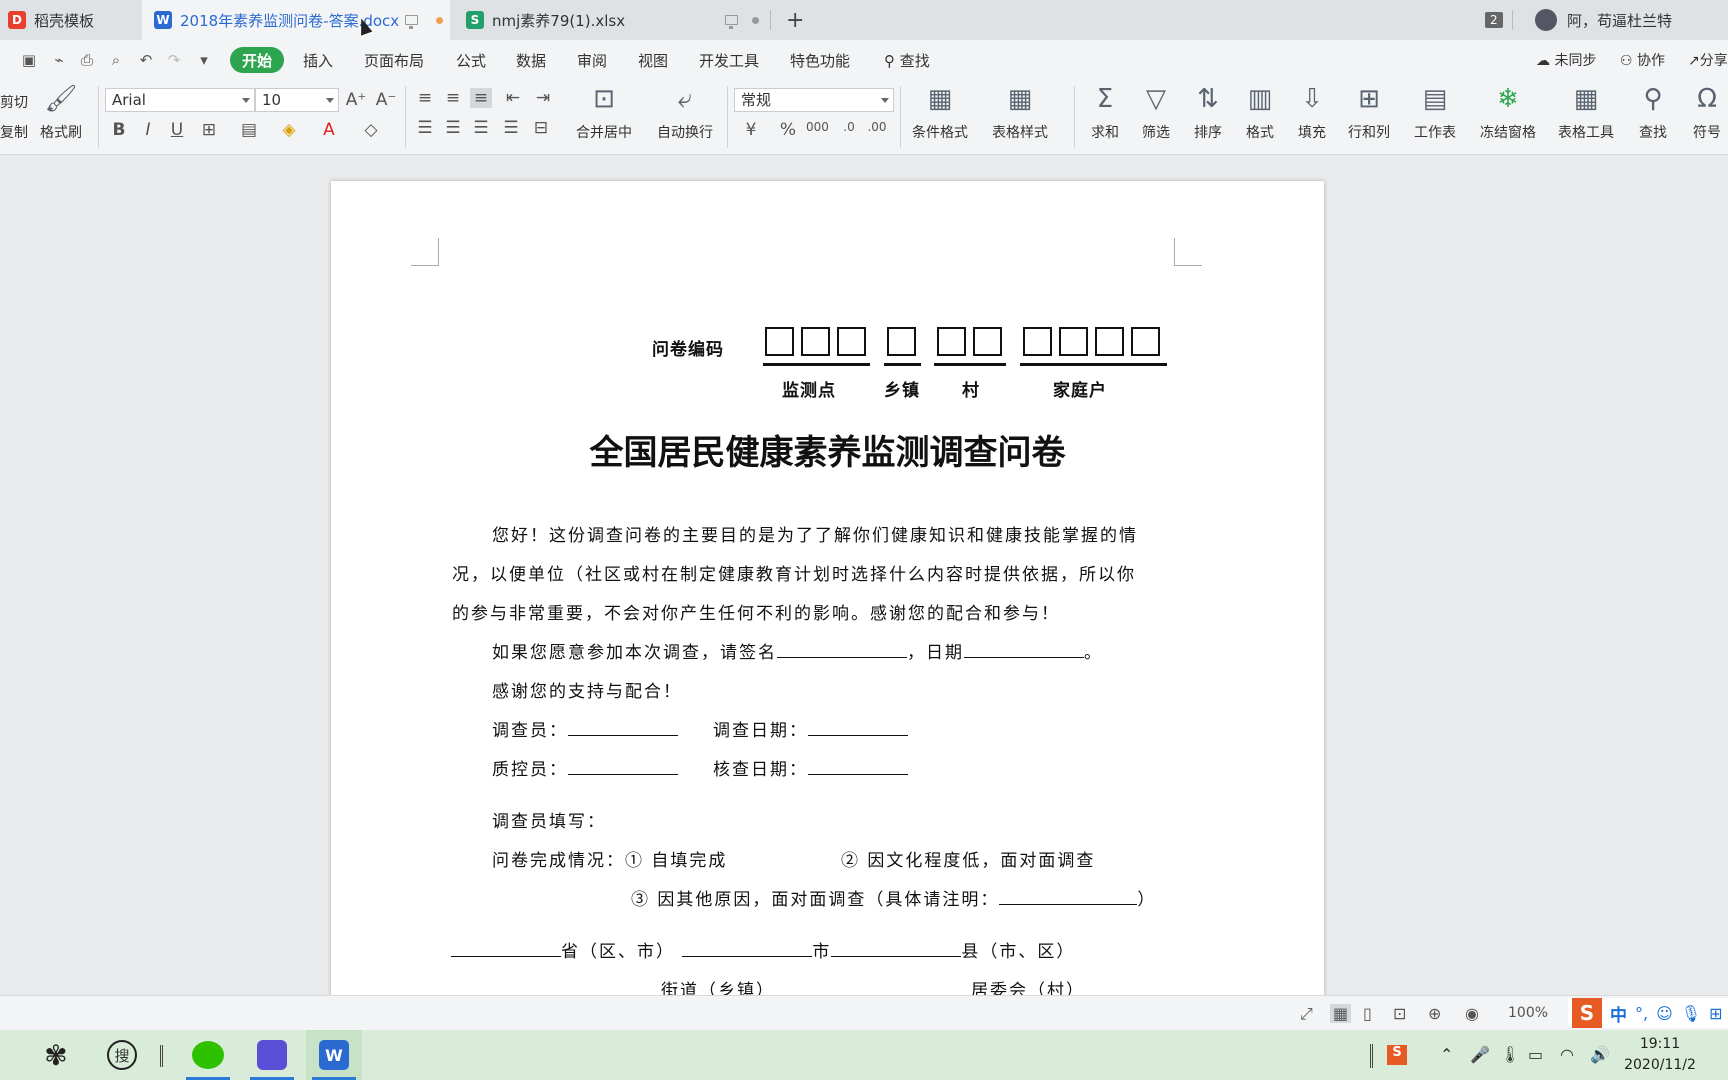  I want to click on menu-page-layout: 页面布局, so click(394, 60).